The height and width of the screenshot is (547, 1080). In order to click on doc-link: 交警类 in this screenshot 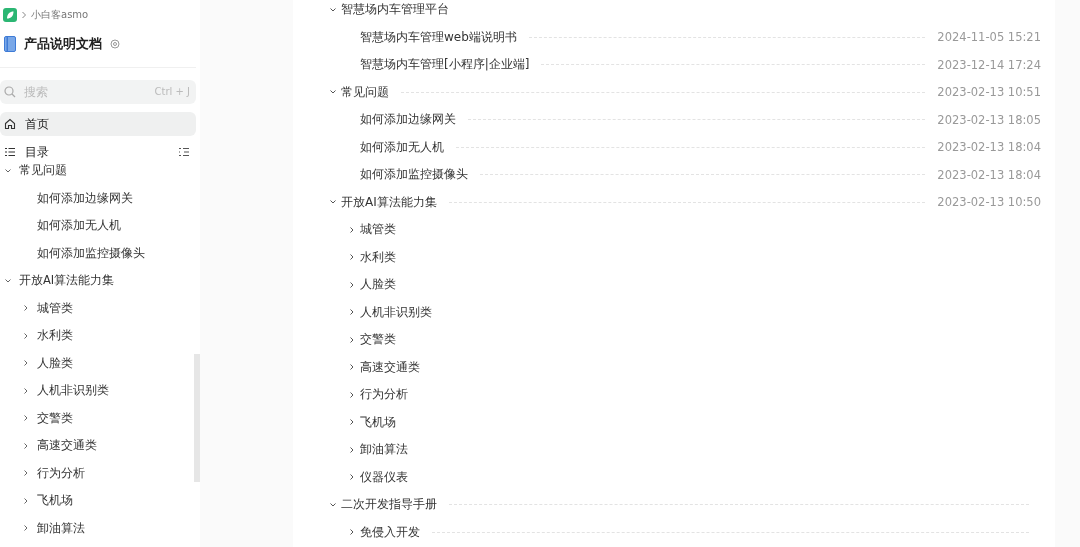, I will do `click(378, 340)`.